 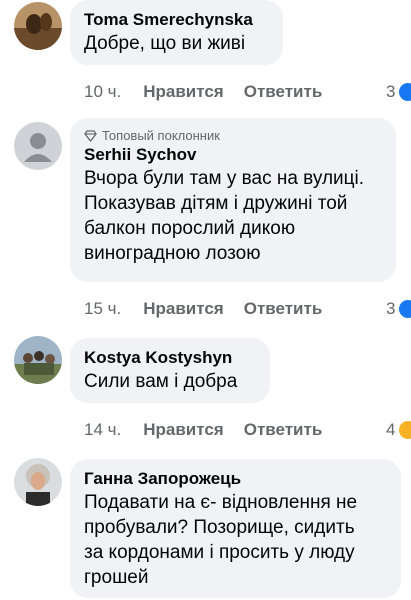 I want to click on diamond-icon, so click(x=90, y=135).